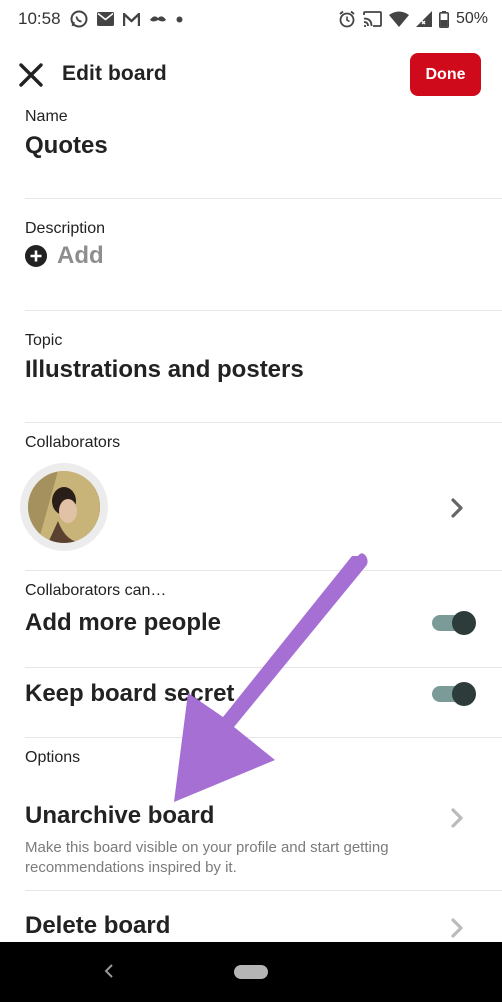 The image size is (502, 1002). I want to click on battery-percent: 50%, so click(471, 18).